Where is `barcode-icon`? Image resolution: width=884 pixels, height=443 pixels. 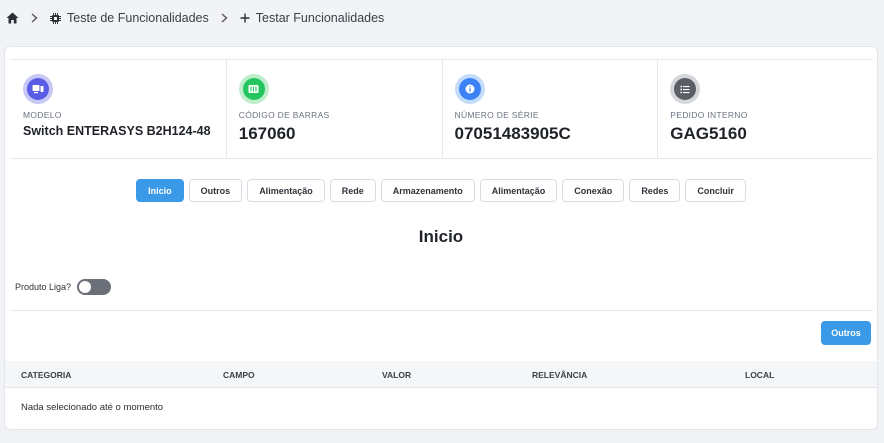 barcode-icon is located at coordinates (253, 89).